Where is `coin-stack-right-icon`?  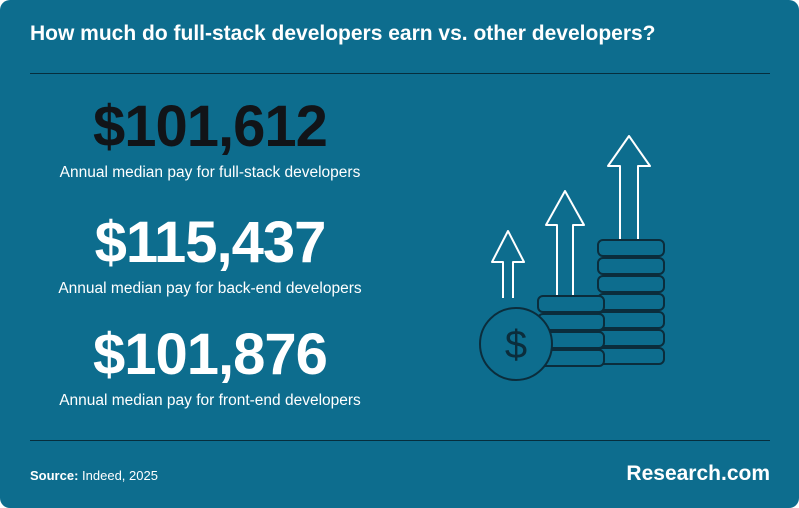 coin-stack-right-icon is located at coordinates (631, 302).